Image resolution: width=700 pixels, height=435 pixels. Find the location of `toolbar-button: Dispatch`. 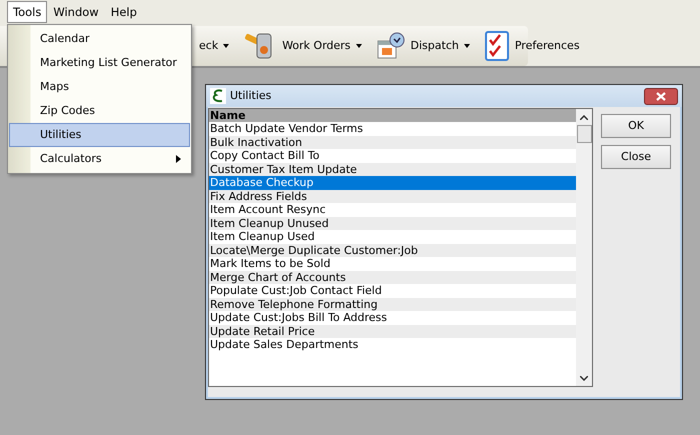

toolbar-button: Dispatch is located at coordinates (423, 46).